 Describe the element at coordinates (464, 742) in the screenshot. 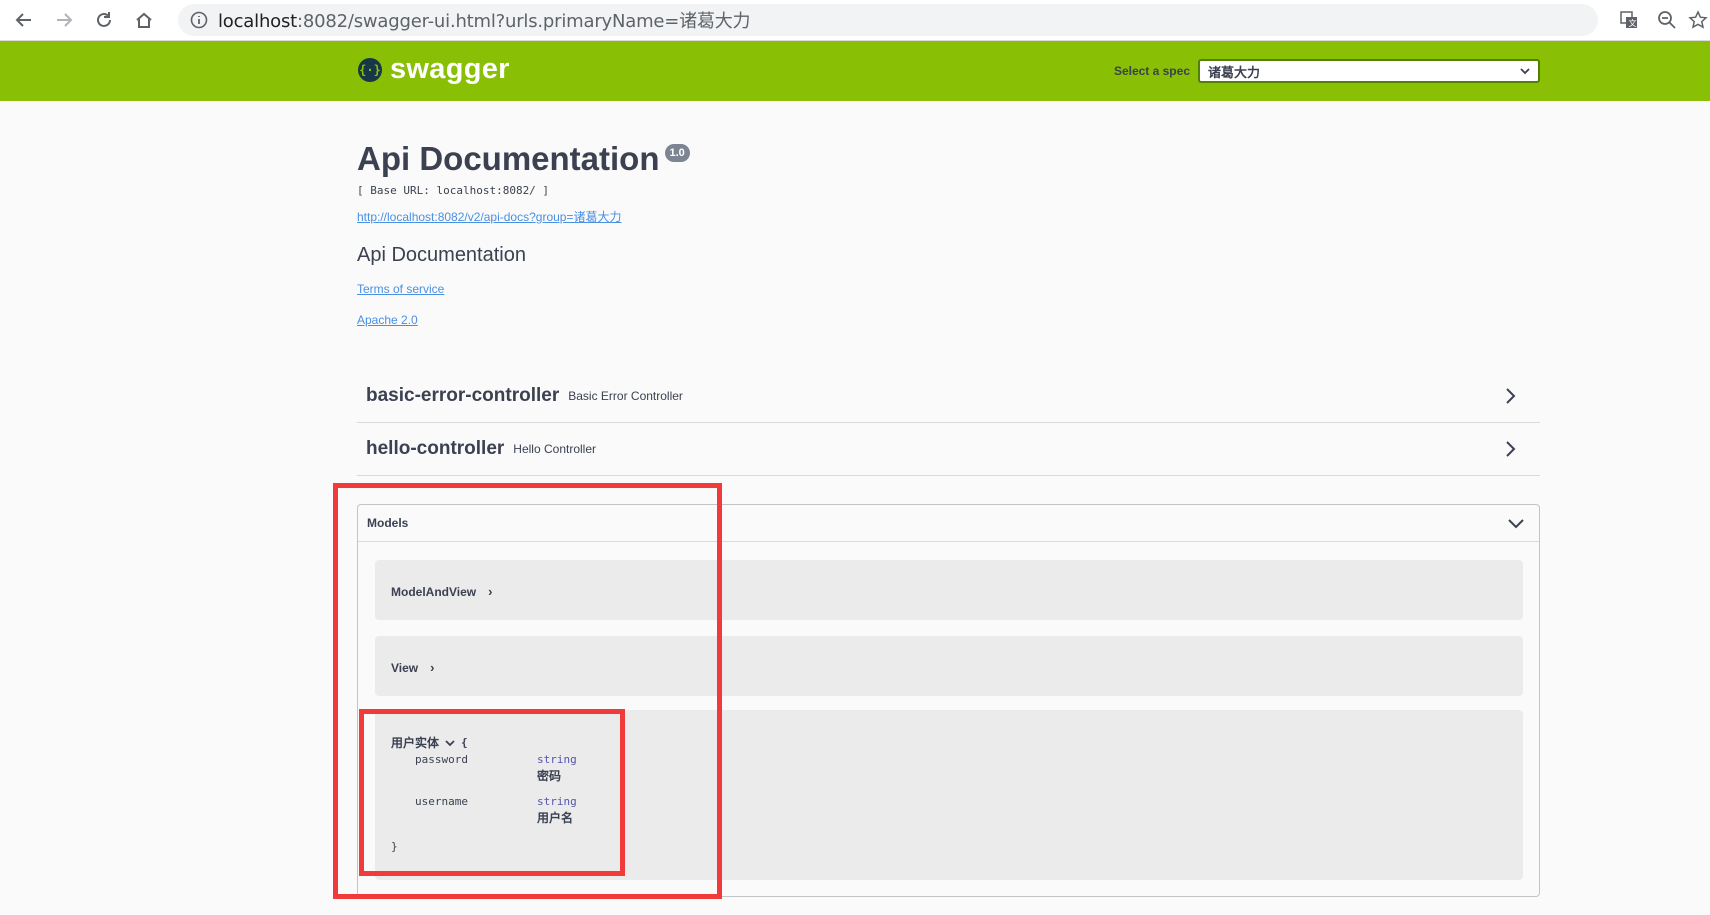

I see `open-brace: {` at that location.